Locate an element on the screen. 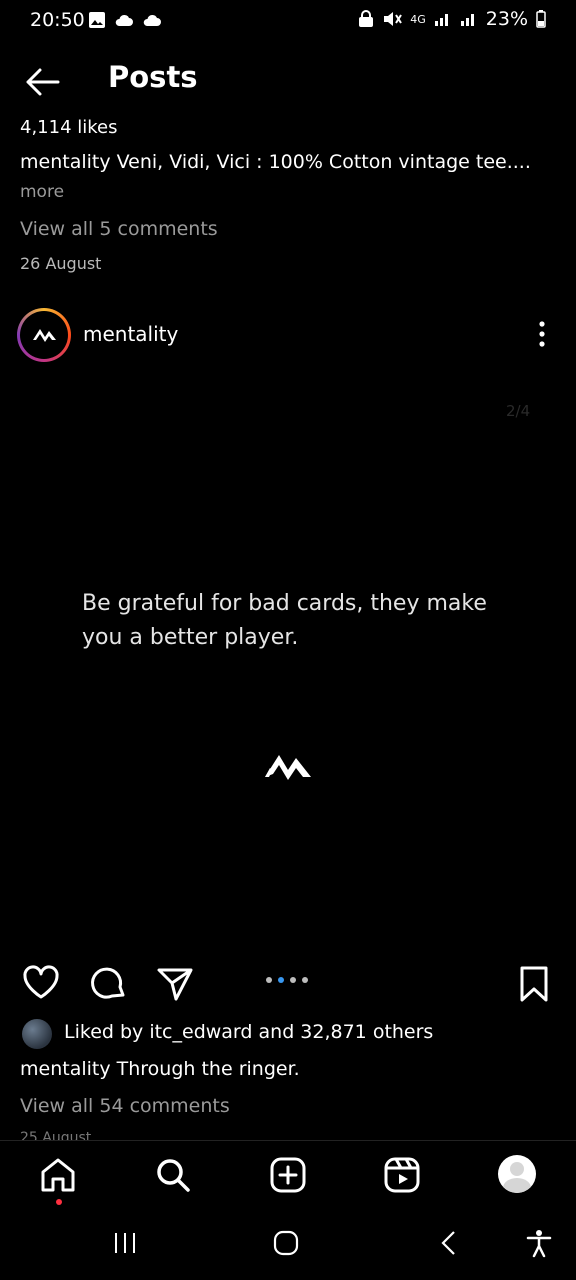 The width and height of the screenshot is (576, 1280). send-icon is located at coordinates (175, 984).